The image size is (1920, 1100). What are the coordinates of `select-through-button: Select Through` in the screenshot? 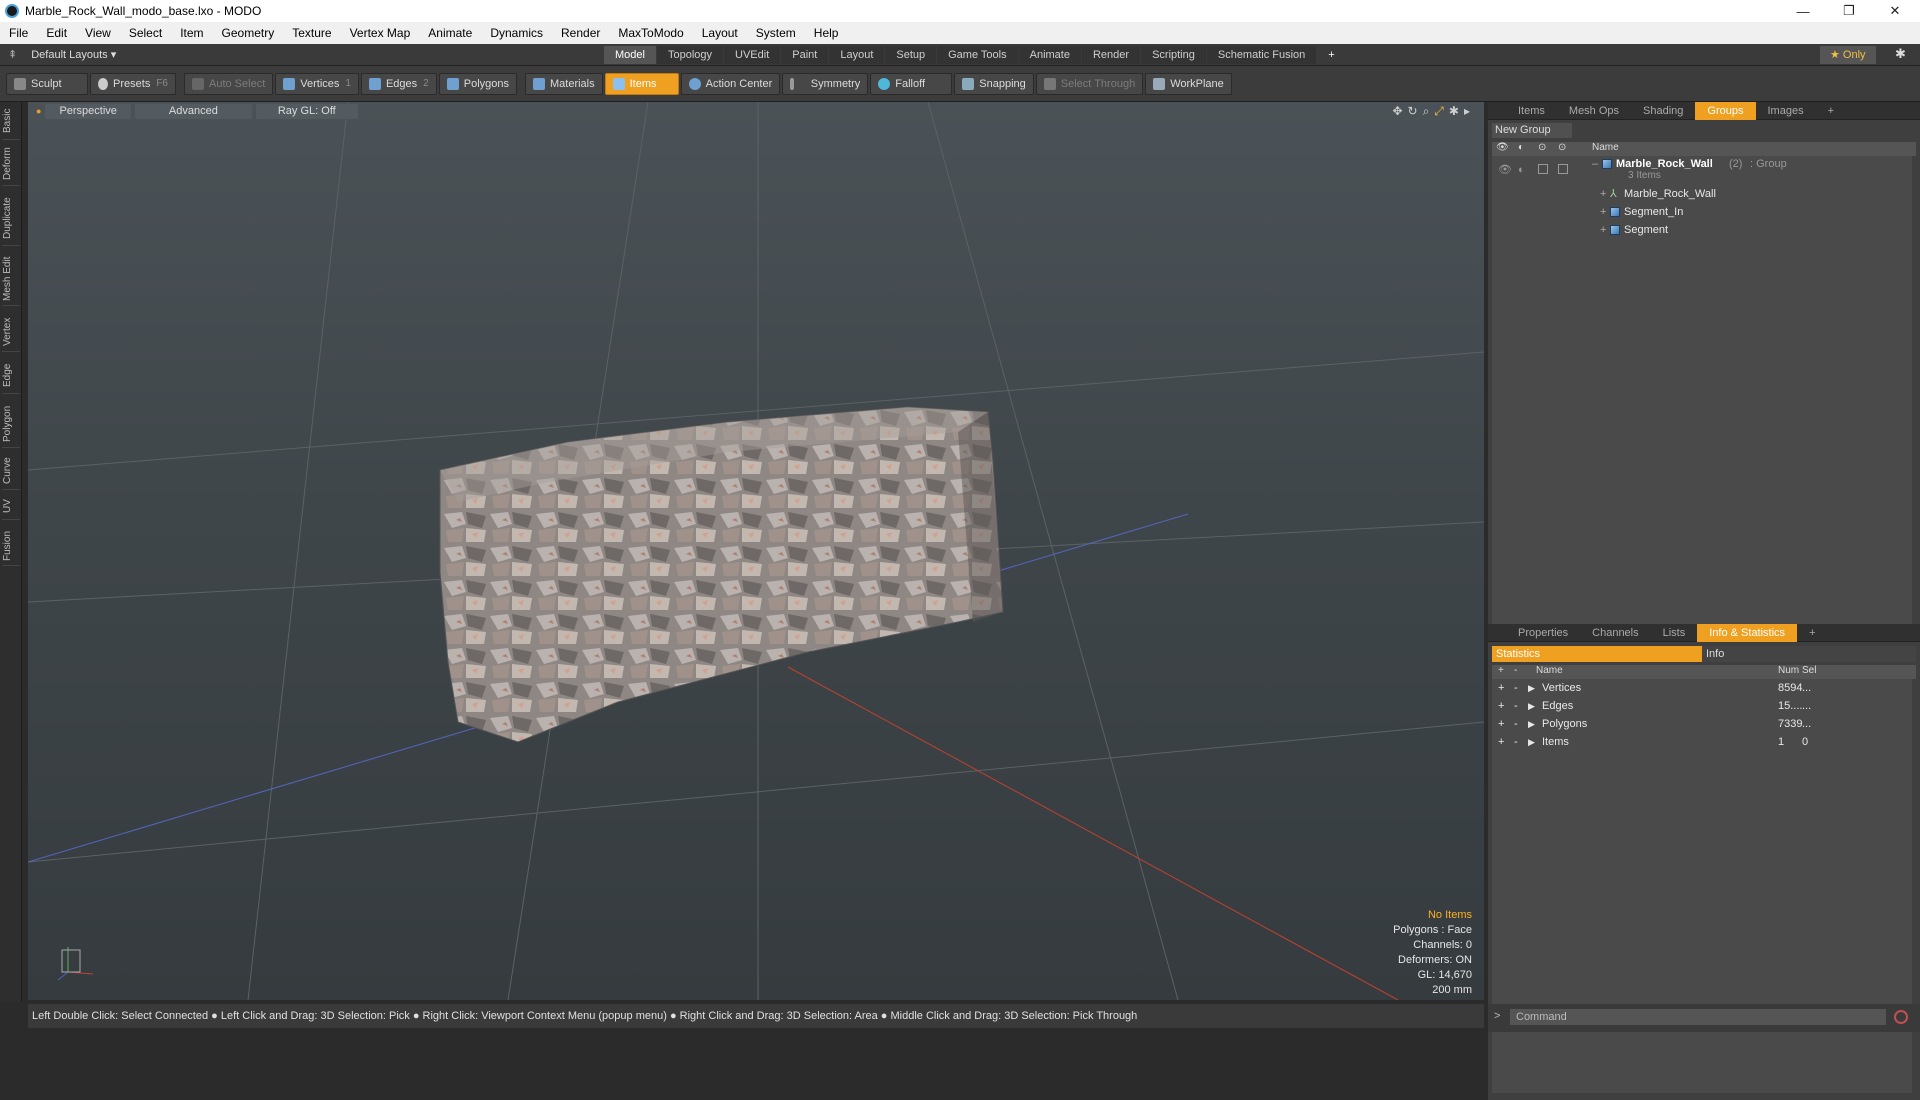 It's located at (1089, 83).